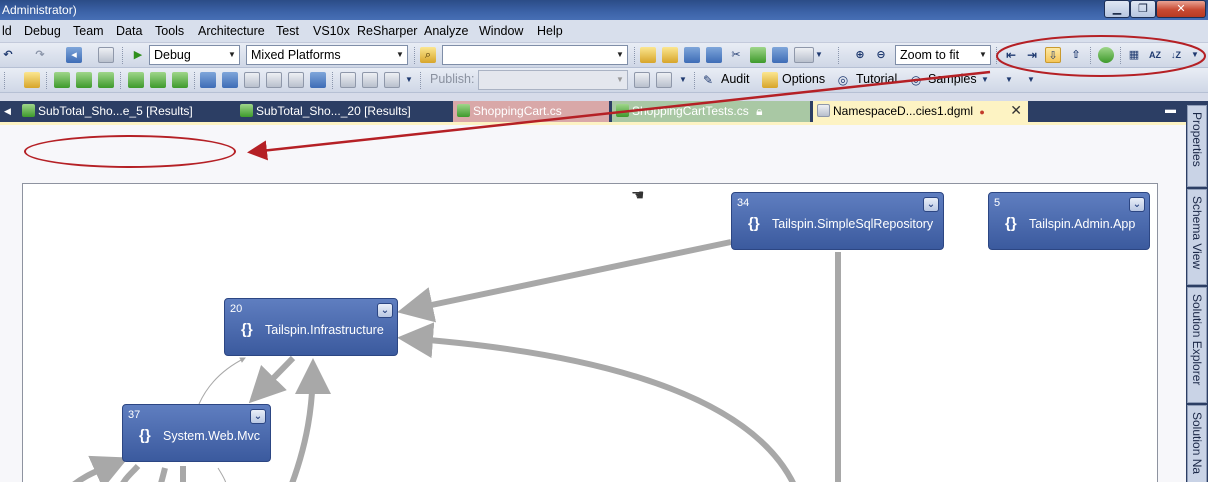 This screenshot has width=1208, height=482. I want to click on side-tab-solution-navigator: Solution Na, so click(1197, 443).